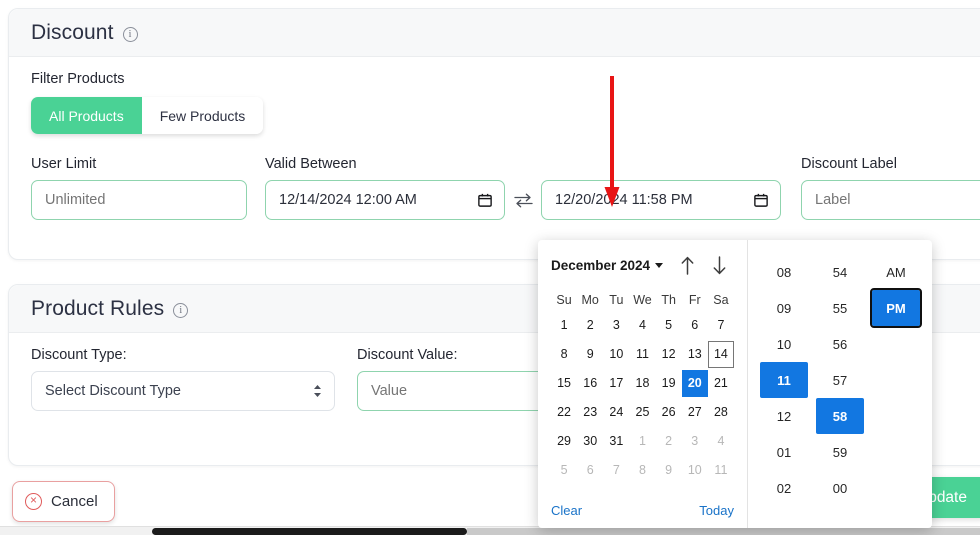 Image resolution: width=980 pixels, height=535 pixels. What do you see at coordinates (566, 510) in the screenshot?
I see `calendar-clear-link: Clear` at bounding box center [566, 510].